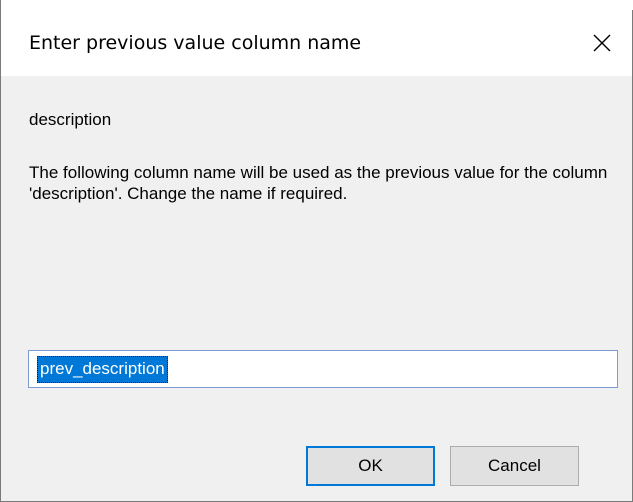  I want to click on close-button, so click(602, 43).